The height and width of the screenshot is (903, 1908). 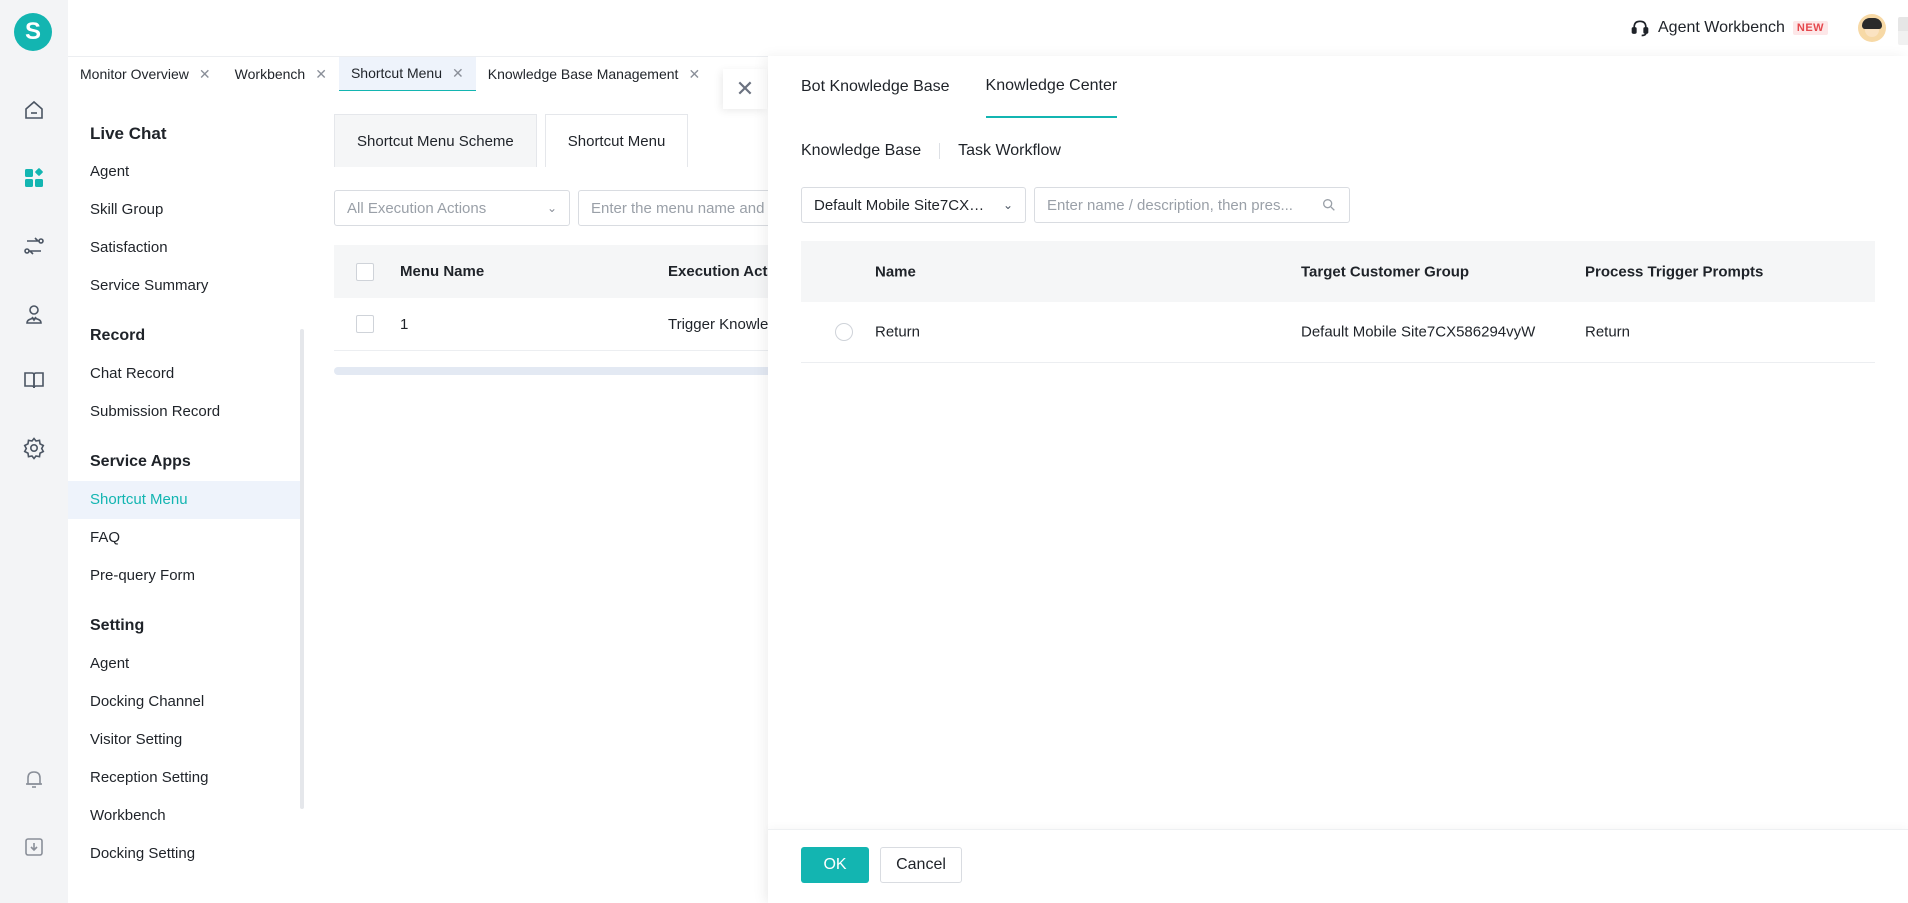 What do you see at coordinates (404, 324) in the screenshot?
I see `menu-name-cell: 1` at bounding box center [404, 324].